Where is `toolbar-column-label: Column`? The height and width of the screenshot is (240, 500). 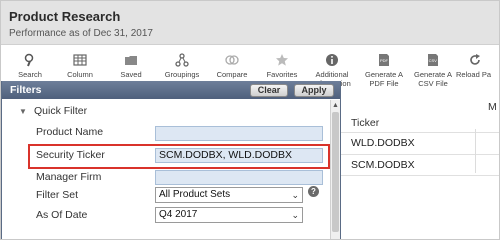 toolbar-column-label: Column is located at coordinates (80, 74).